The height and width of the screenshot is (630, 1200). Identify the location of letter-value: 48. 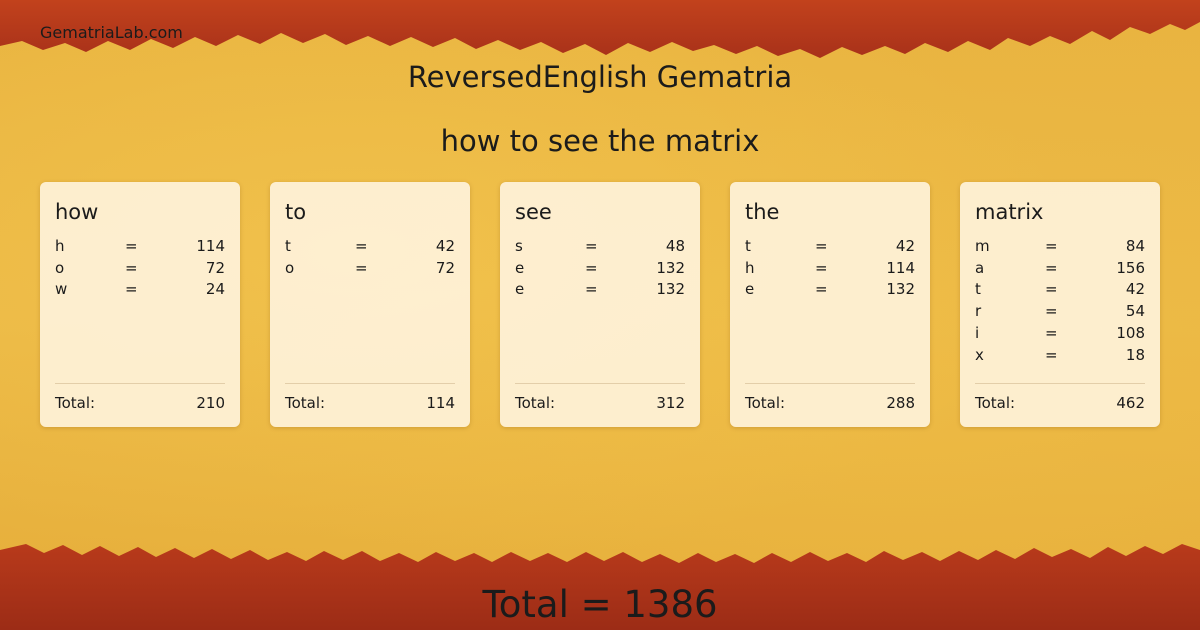
(675, 246).